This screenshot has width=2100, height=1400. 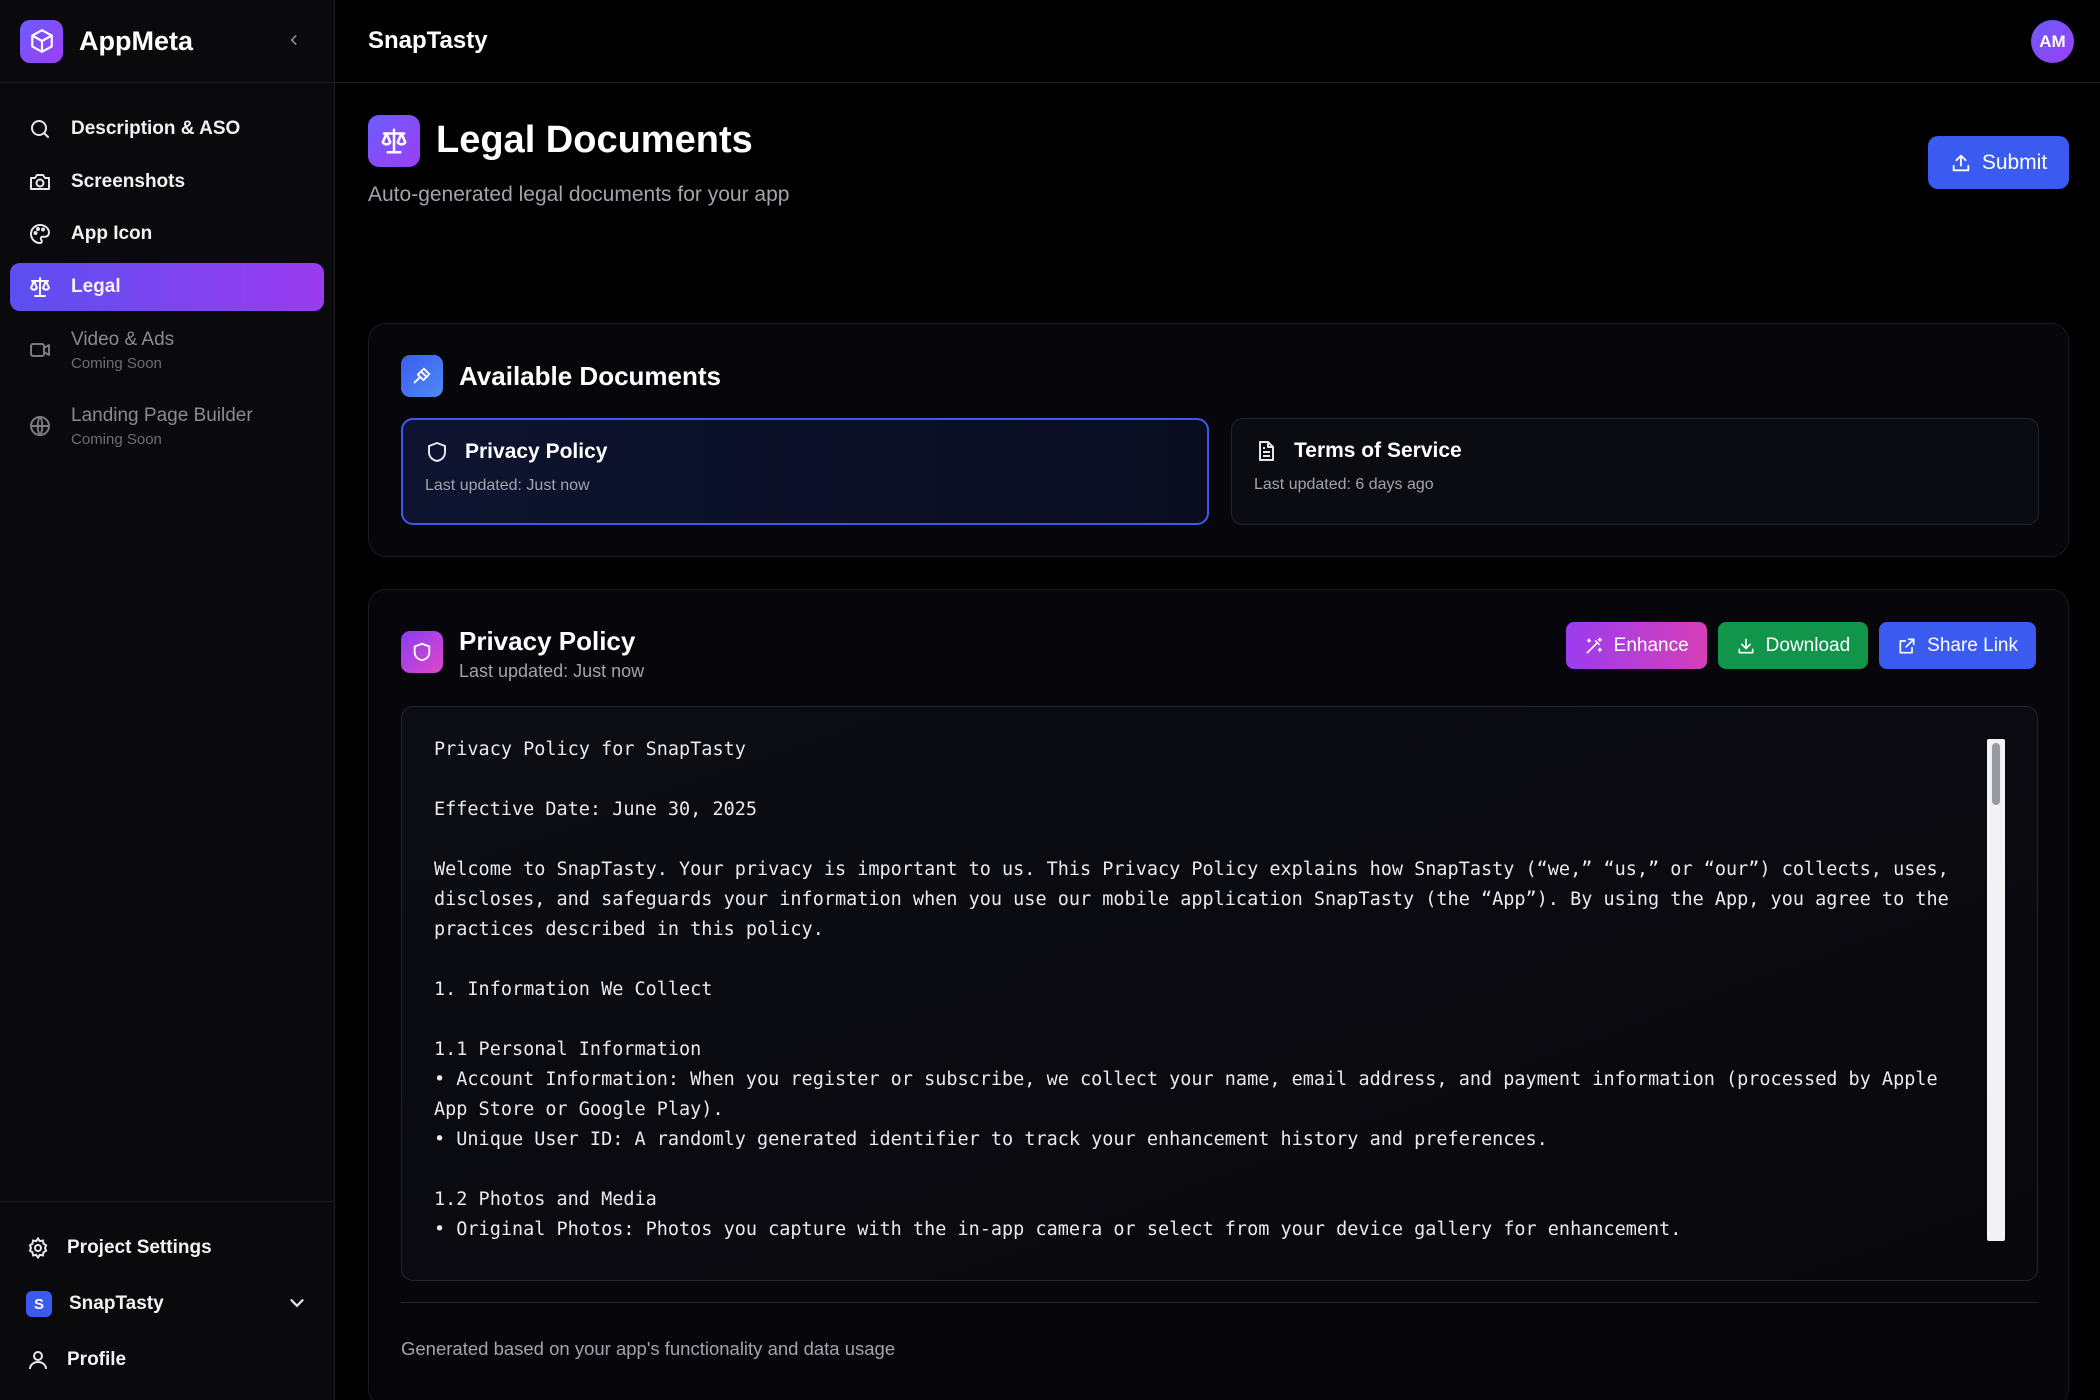 I want to click on sidebar-header: AppMeta, so click(x=167, y=41).